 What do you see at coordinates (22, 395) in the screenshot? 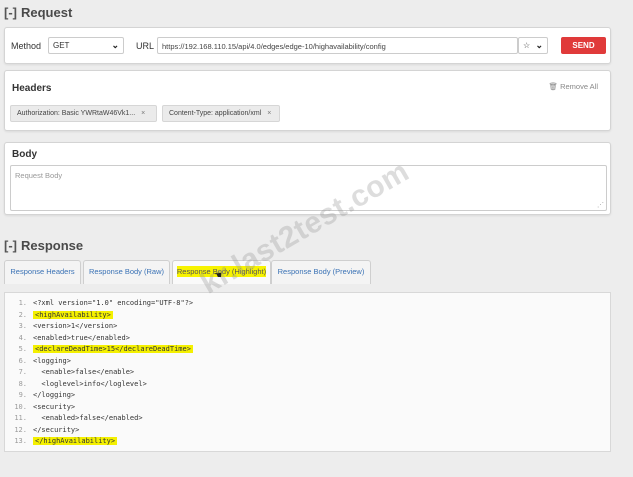
I see `line-number: 9.` at bounding box center [22, 395].